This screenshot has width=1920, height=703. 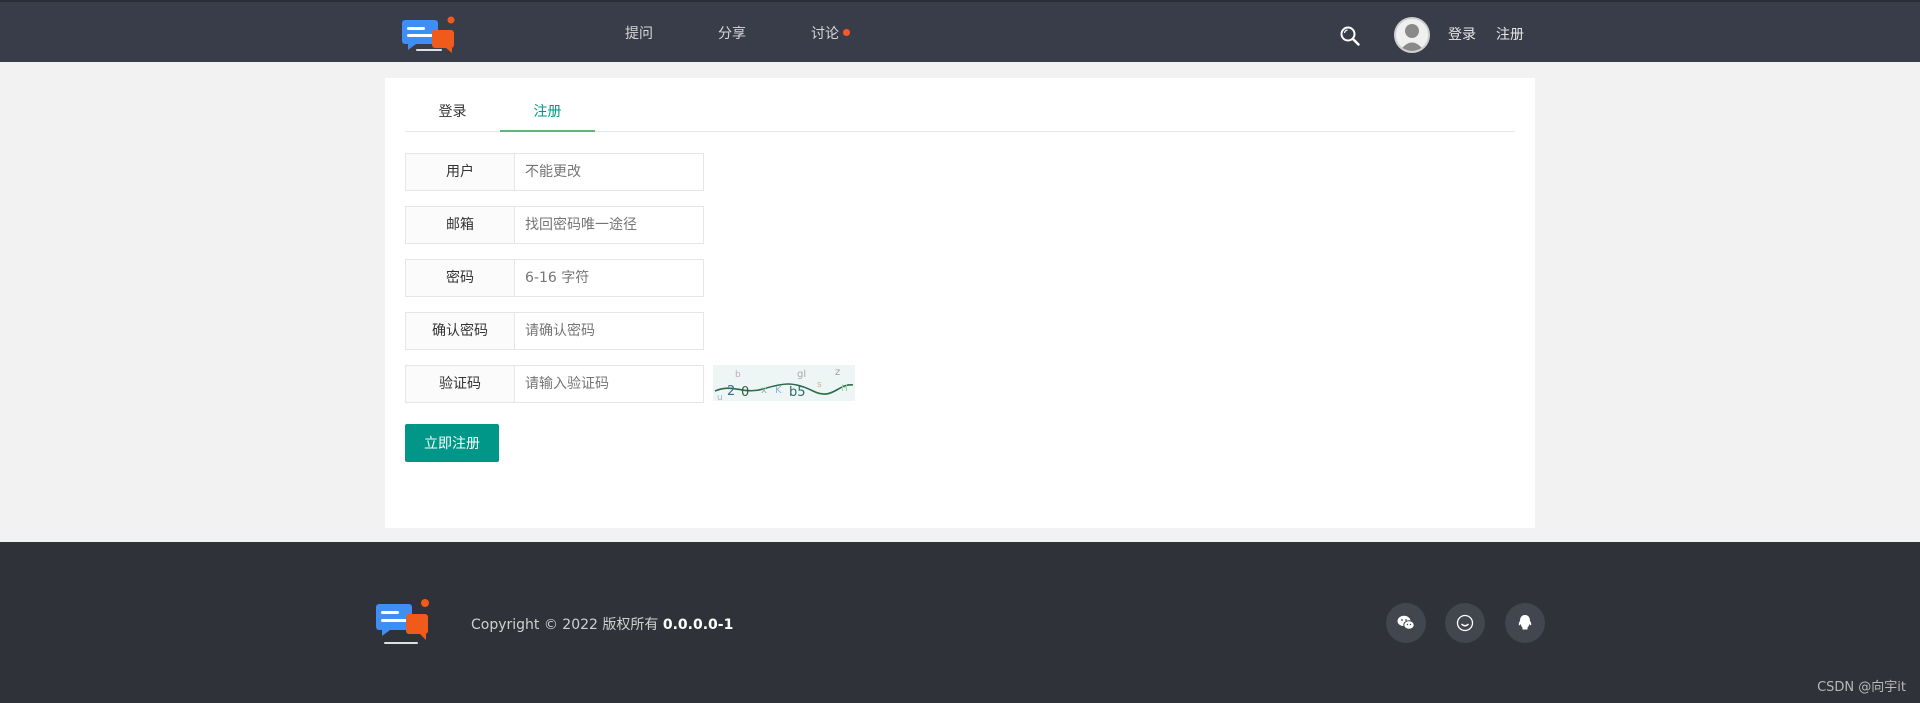 I want to click on nav-label: 分享, so click(x=732, y=34).